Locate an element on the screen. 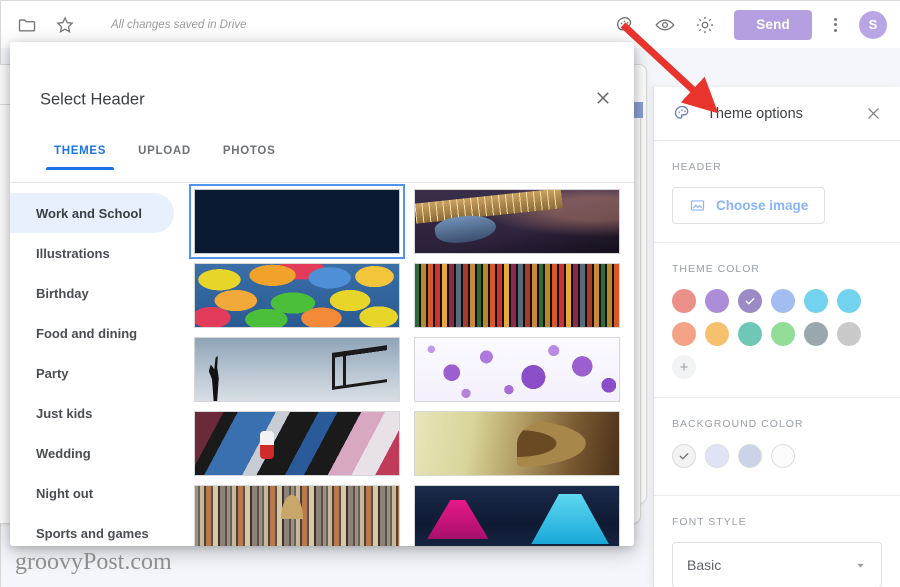 This screenshot has height=587, width=900. header-section-label: HEADER is located at coordinates (697, 167).